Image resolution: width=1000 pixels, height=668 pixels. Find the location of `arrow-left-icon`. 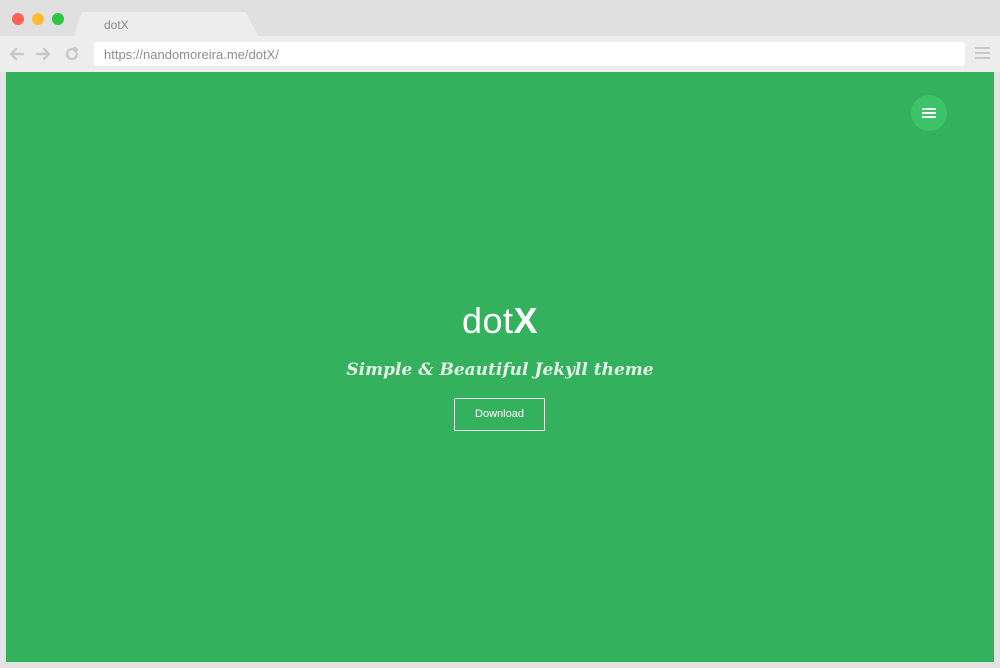

arrow-left-icon is located at coordinates (17, 54).